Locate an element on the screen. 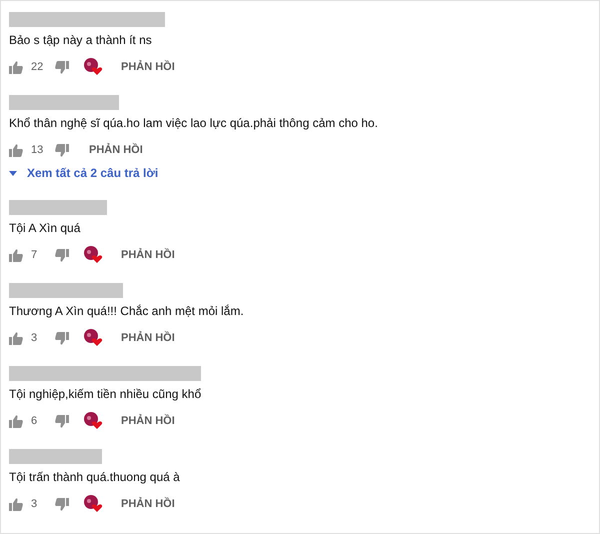 This screenshot has height=534, width=600. like-count: 13 is located at coordinates (37, 150).